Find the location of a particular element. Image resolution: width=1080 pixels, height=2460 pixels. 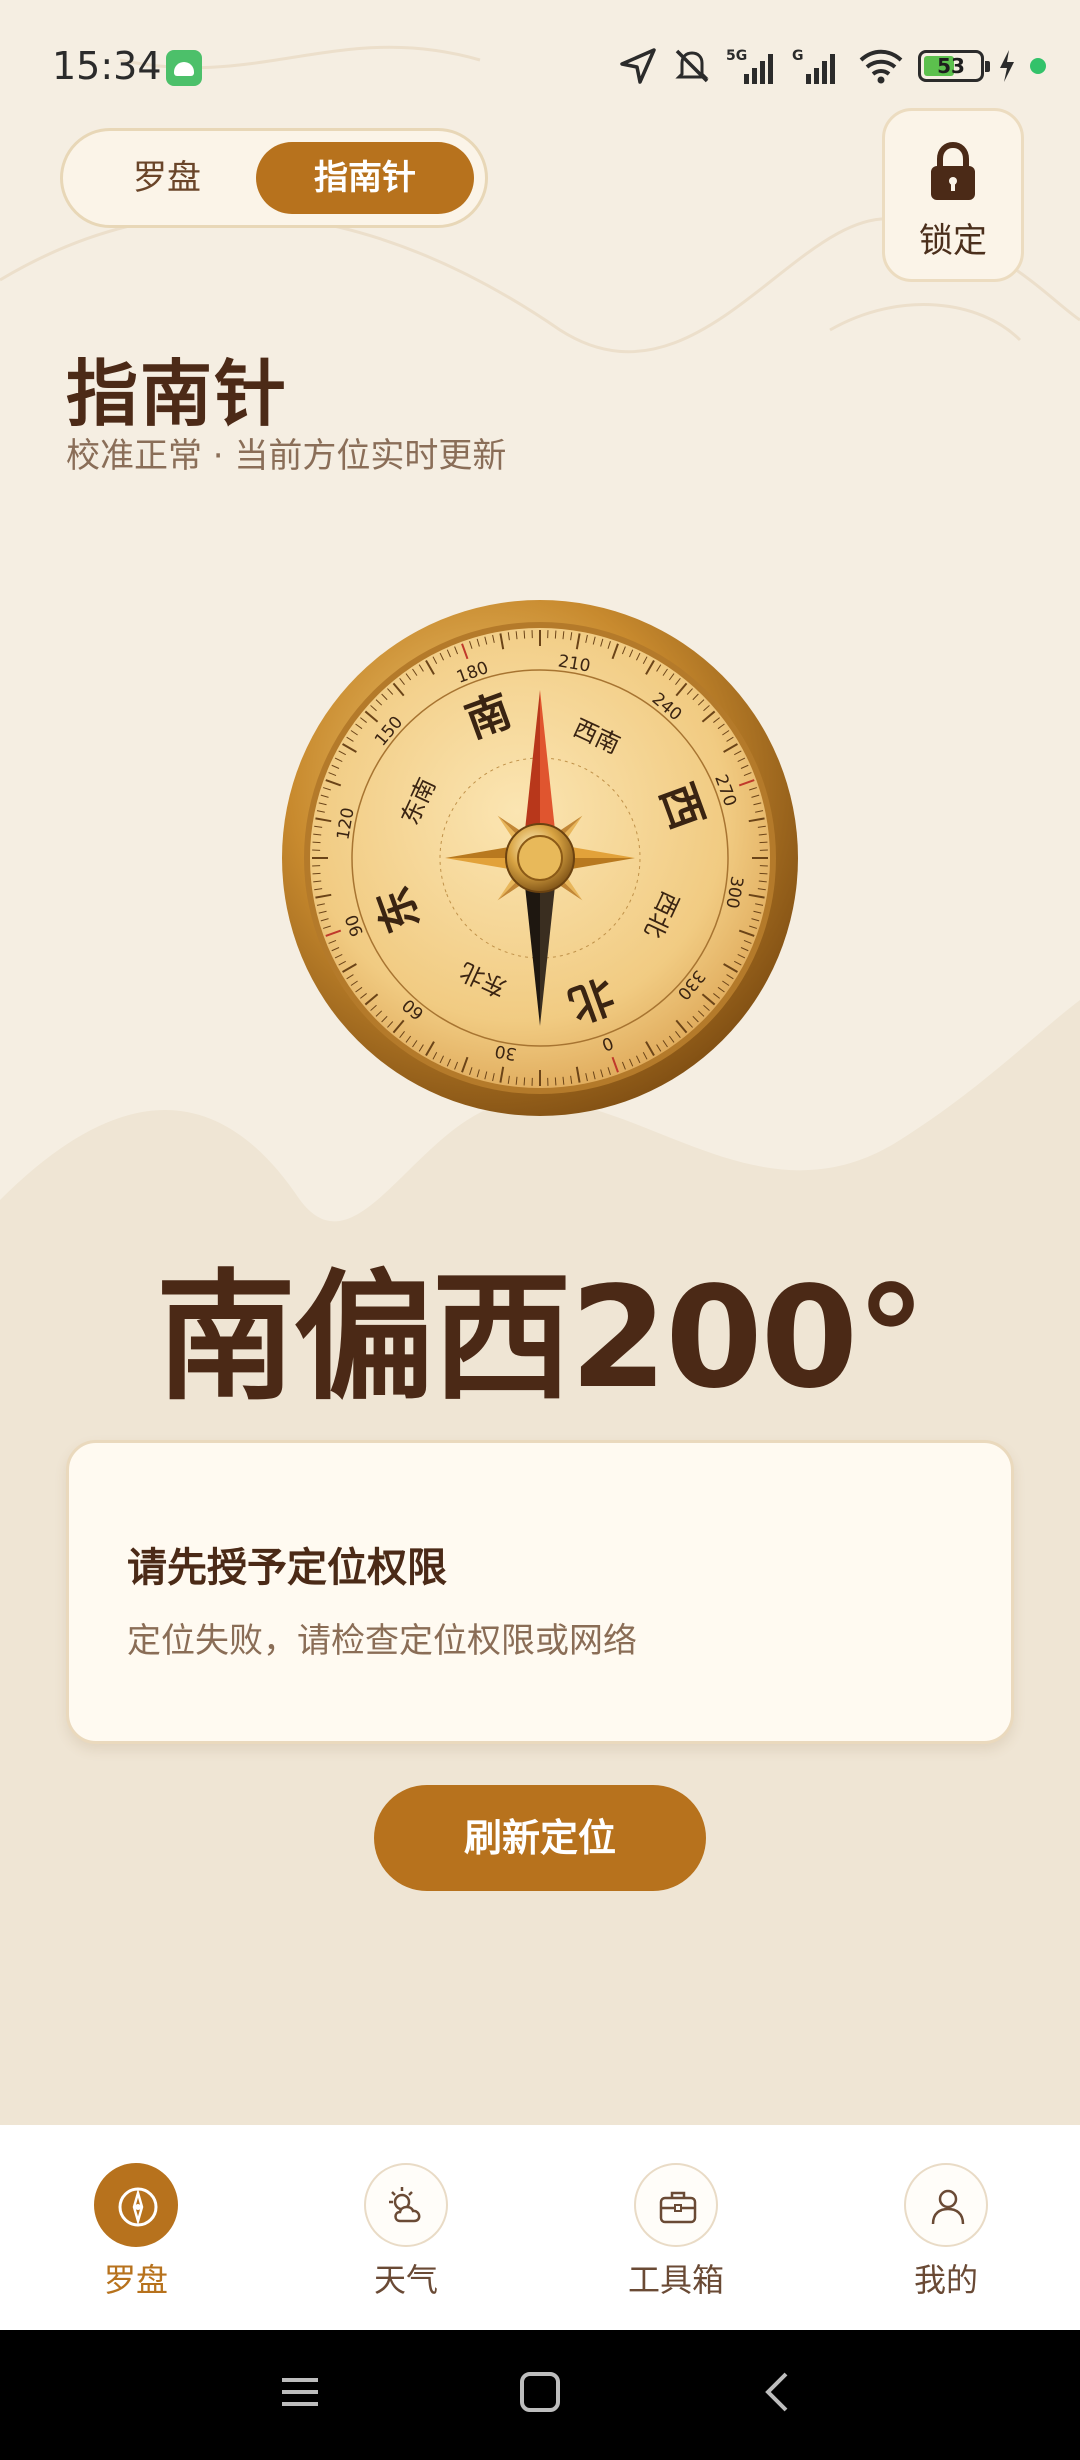

permission-description: 定位失败，请检查定位权限或网络 is located at coordinates (382, 1641).